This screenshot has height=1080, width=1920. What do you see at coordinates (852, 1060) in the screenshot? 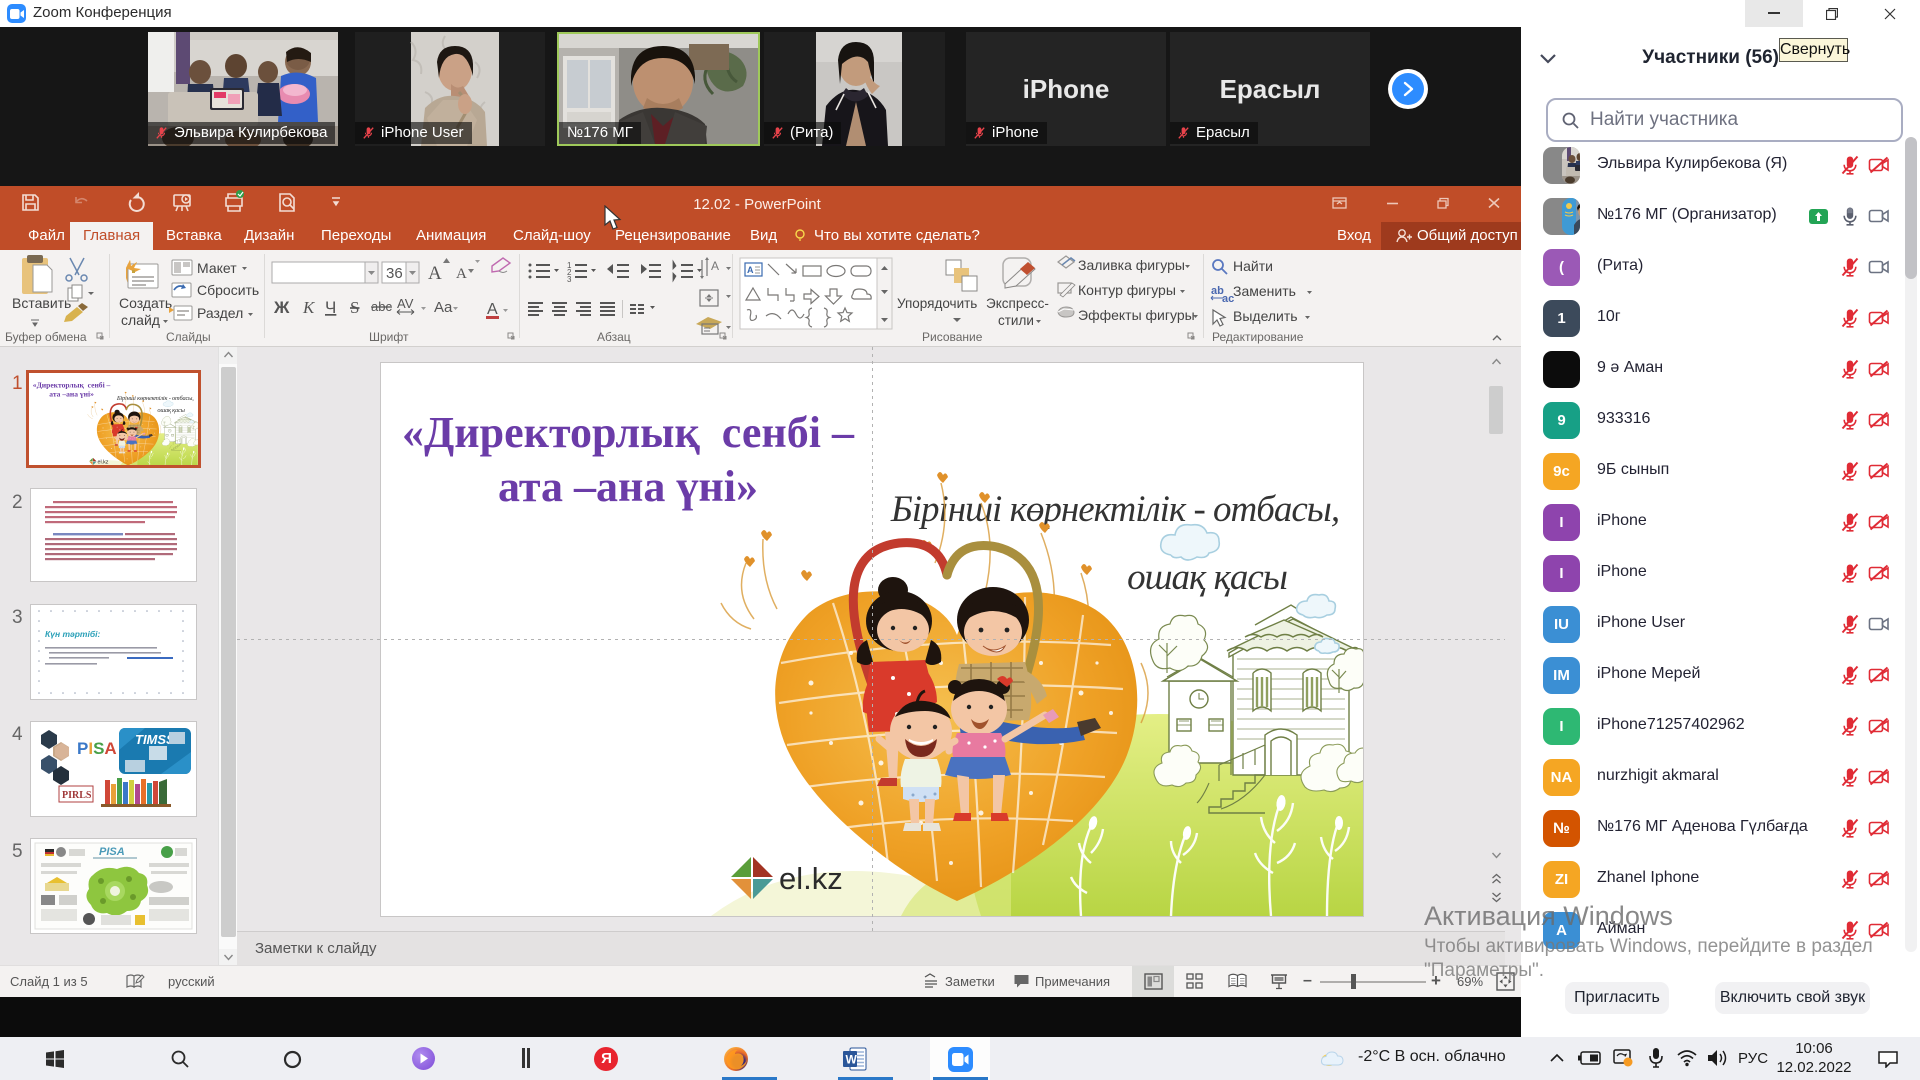
I see `svg-text: W` at bounding box center [852, 1060].